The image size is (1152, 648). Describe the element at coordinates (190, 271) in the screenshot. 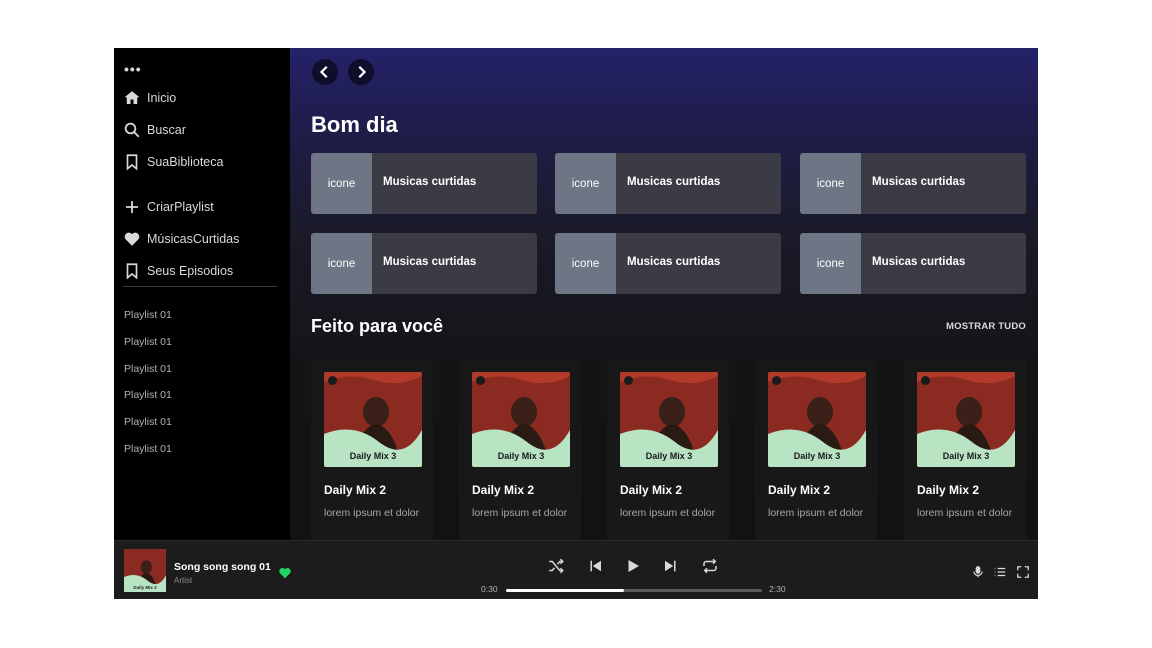

I see `episodes-label: Seus Episodios` at that location.